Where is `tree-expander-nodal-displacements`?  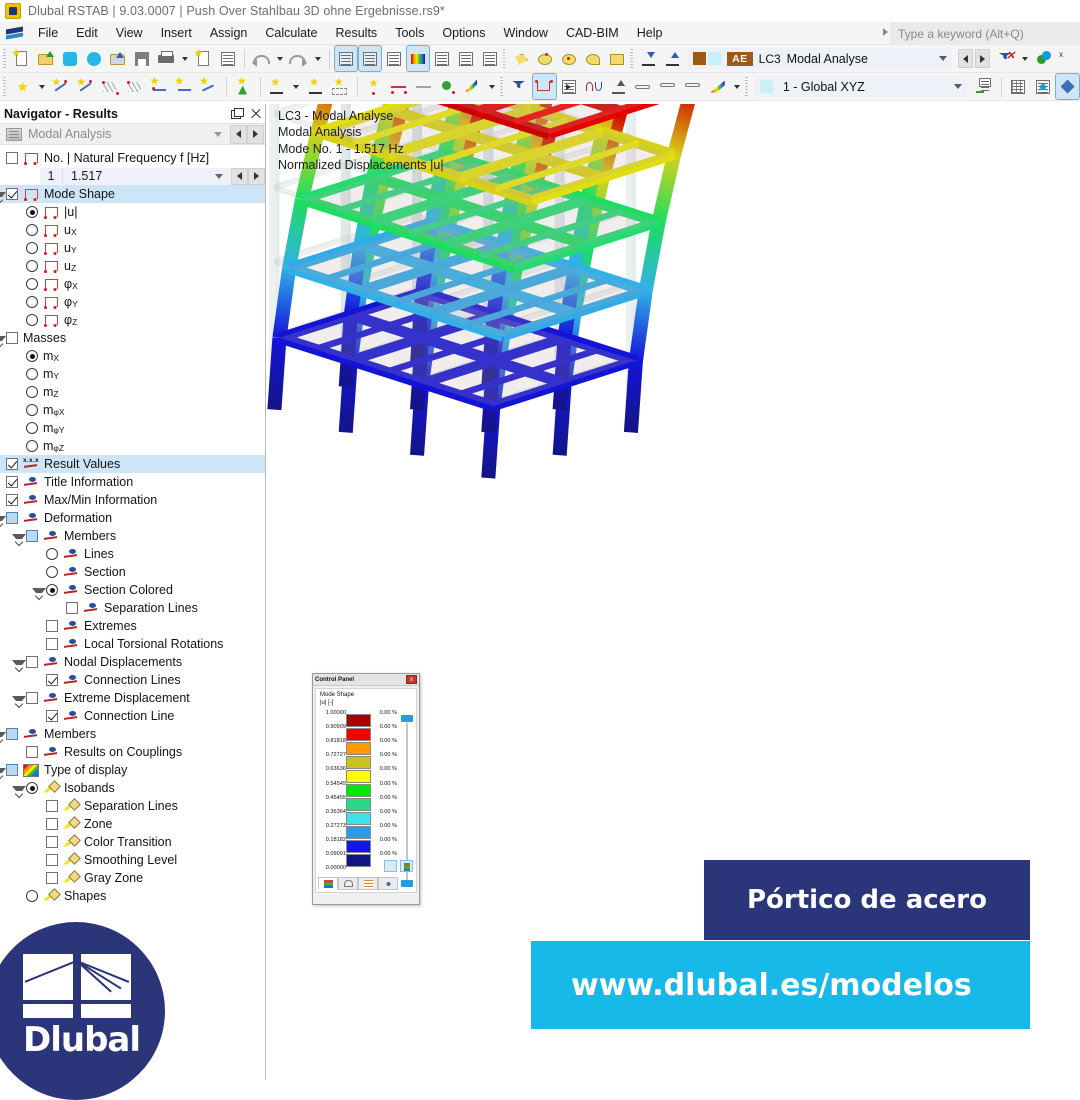 tree-expander-nodal-displacements is located at coordinates (19, 662).